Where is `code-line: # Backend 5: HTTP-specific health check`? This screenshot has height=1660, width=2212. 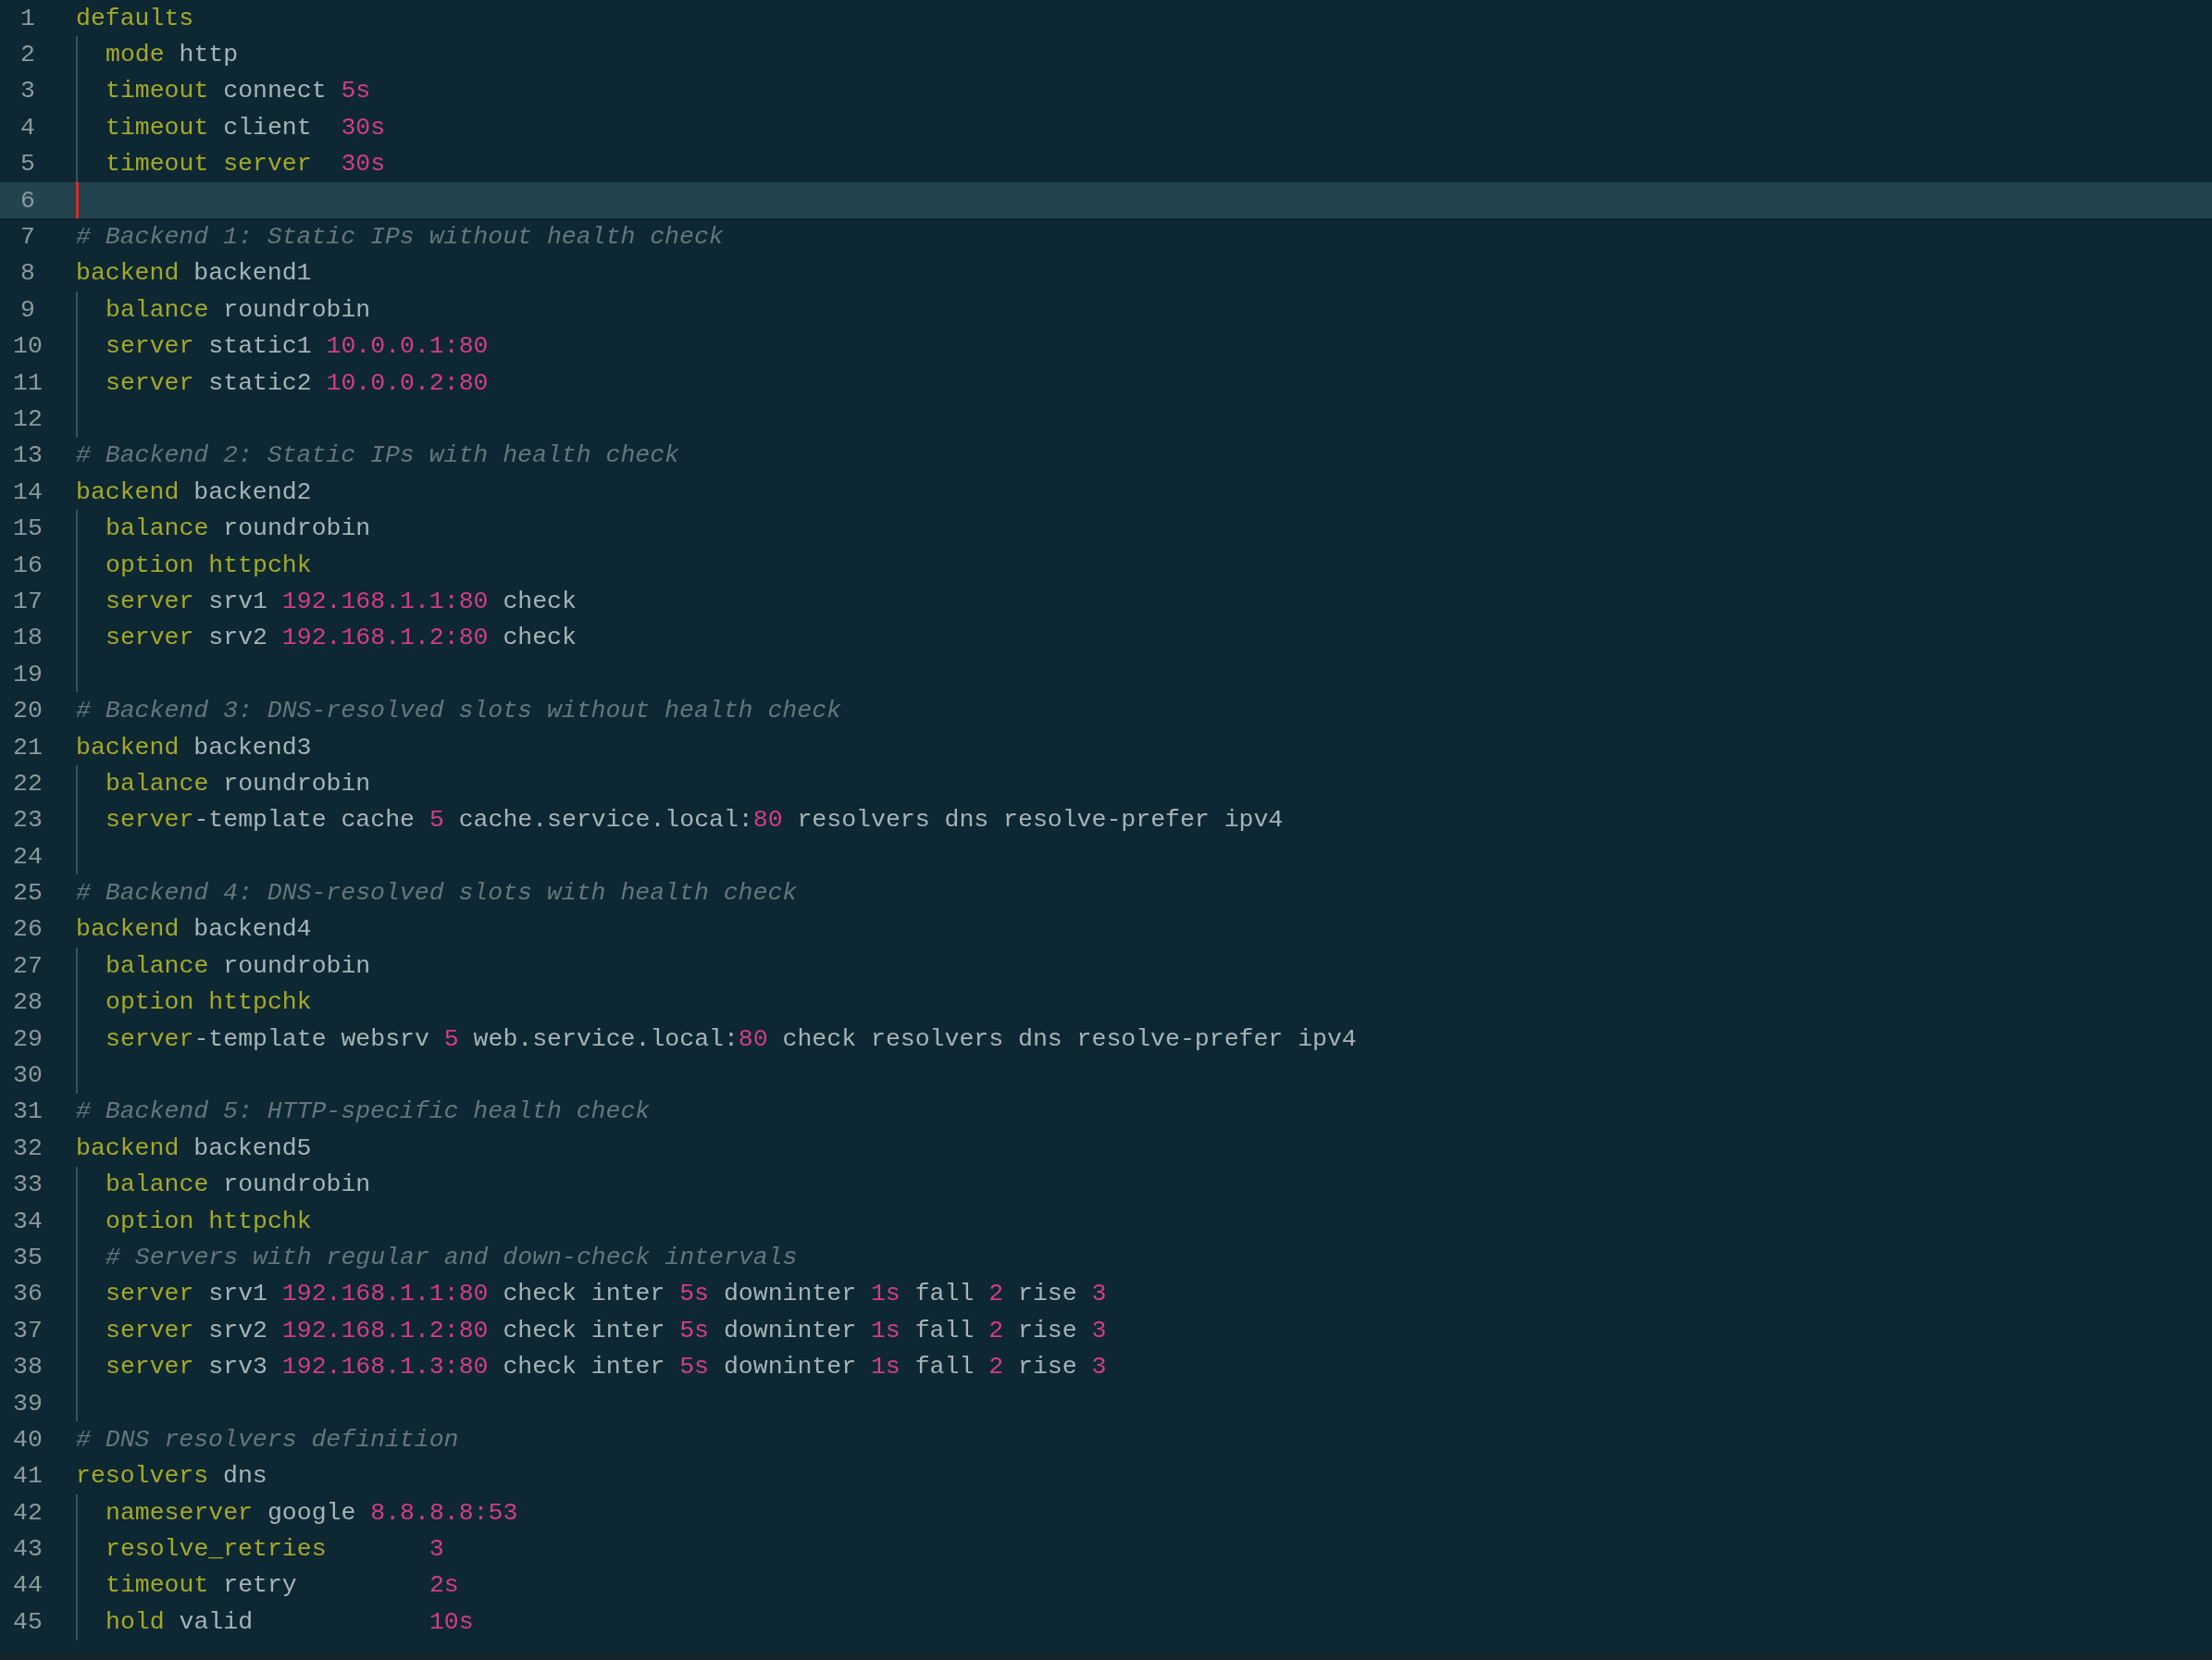 code-line: # Backend 5: HTTP-specific health check is located at coordinates (363, 1111).